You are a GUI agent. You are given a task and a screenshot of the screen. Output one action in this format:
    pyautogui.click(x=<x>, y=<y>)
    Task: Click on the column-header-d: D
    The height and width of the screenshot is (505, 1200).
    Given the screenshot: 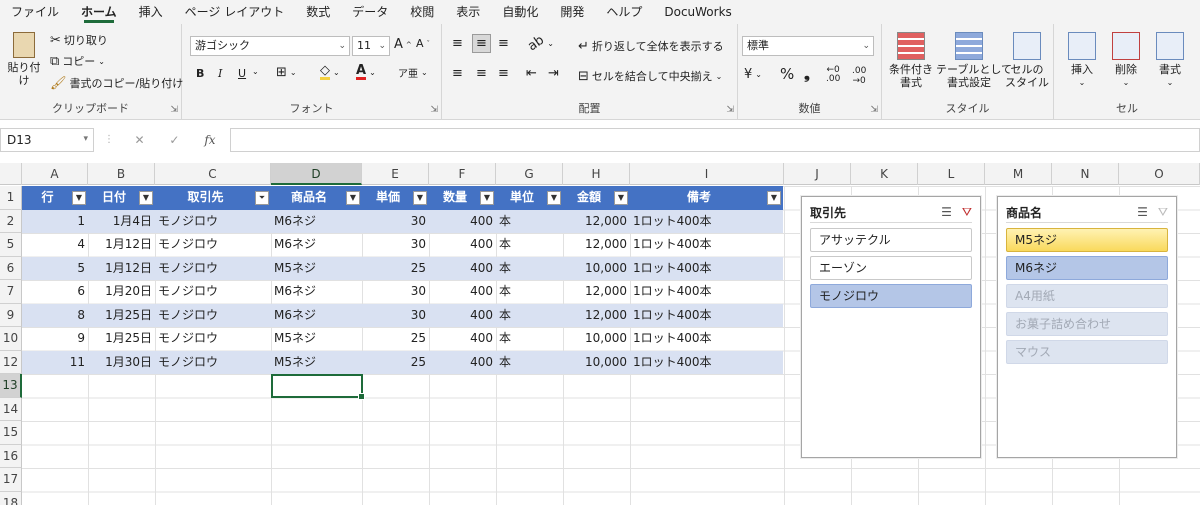 What is the action you would take?
    pyautogui.click(x=316, y=174)
    